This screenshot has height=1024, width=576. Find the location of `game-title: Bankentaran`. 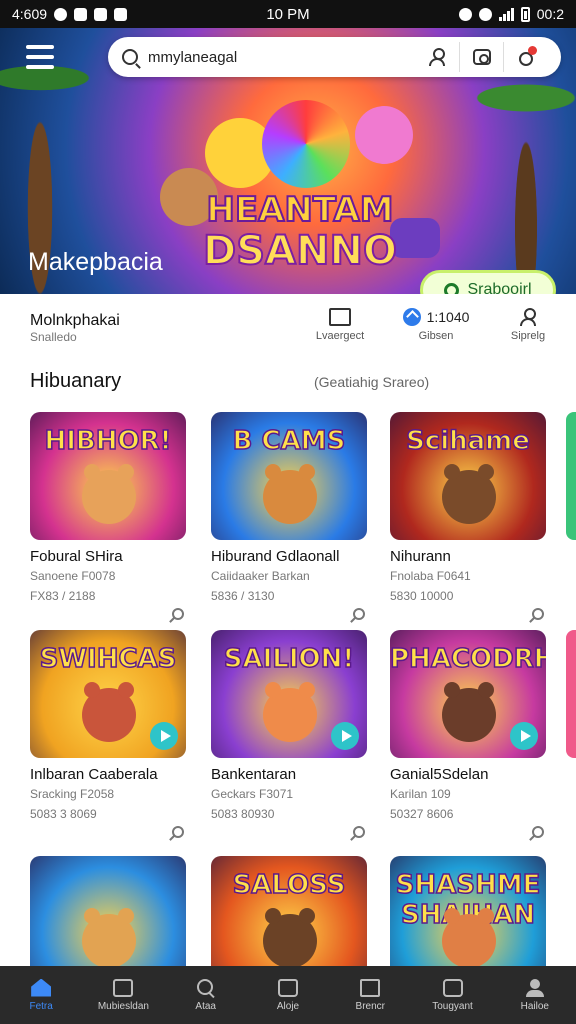

game-title: Bankentaran is located at coordinates (289, 774).